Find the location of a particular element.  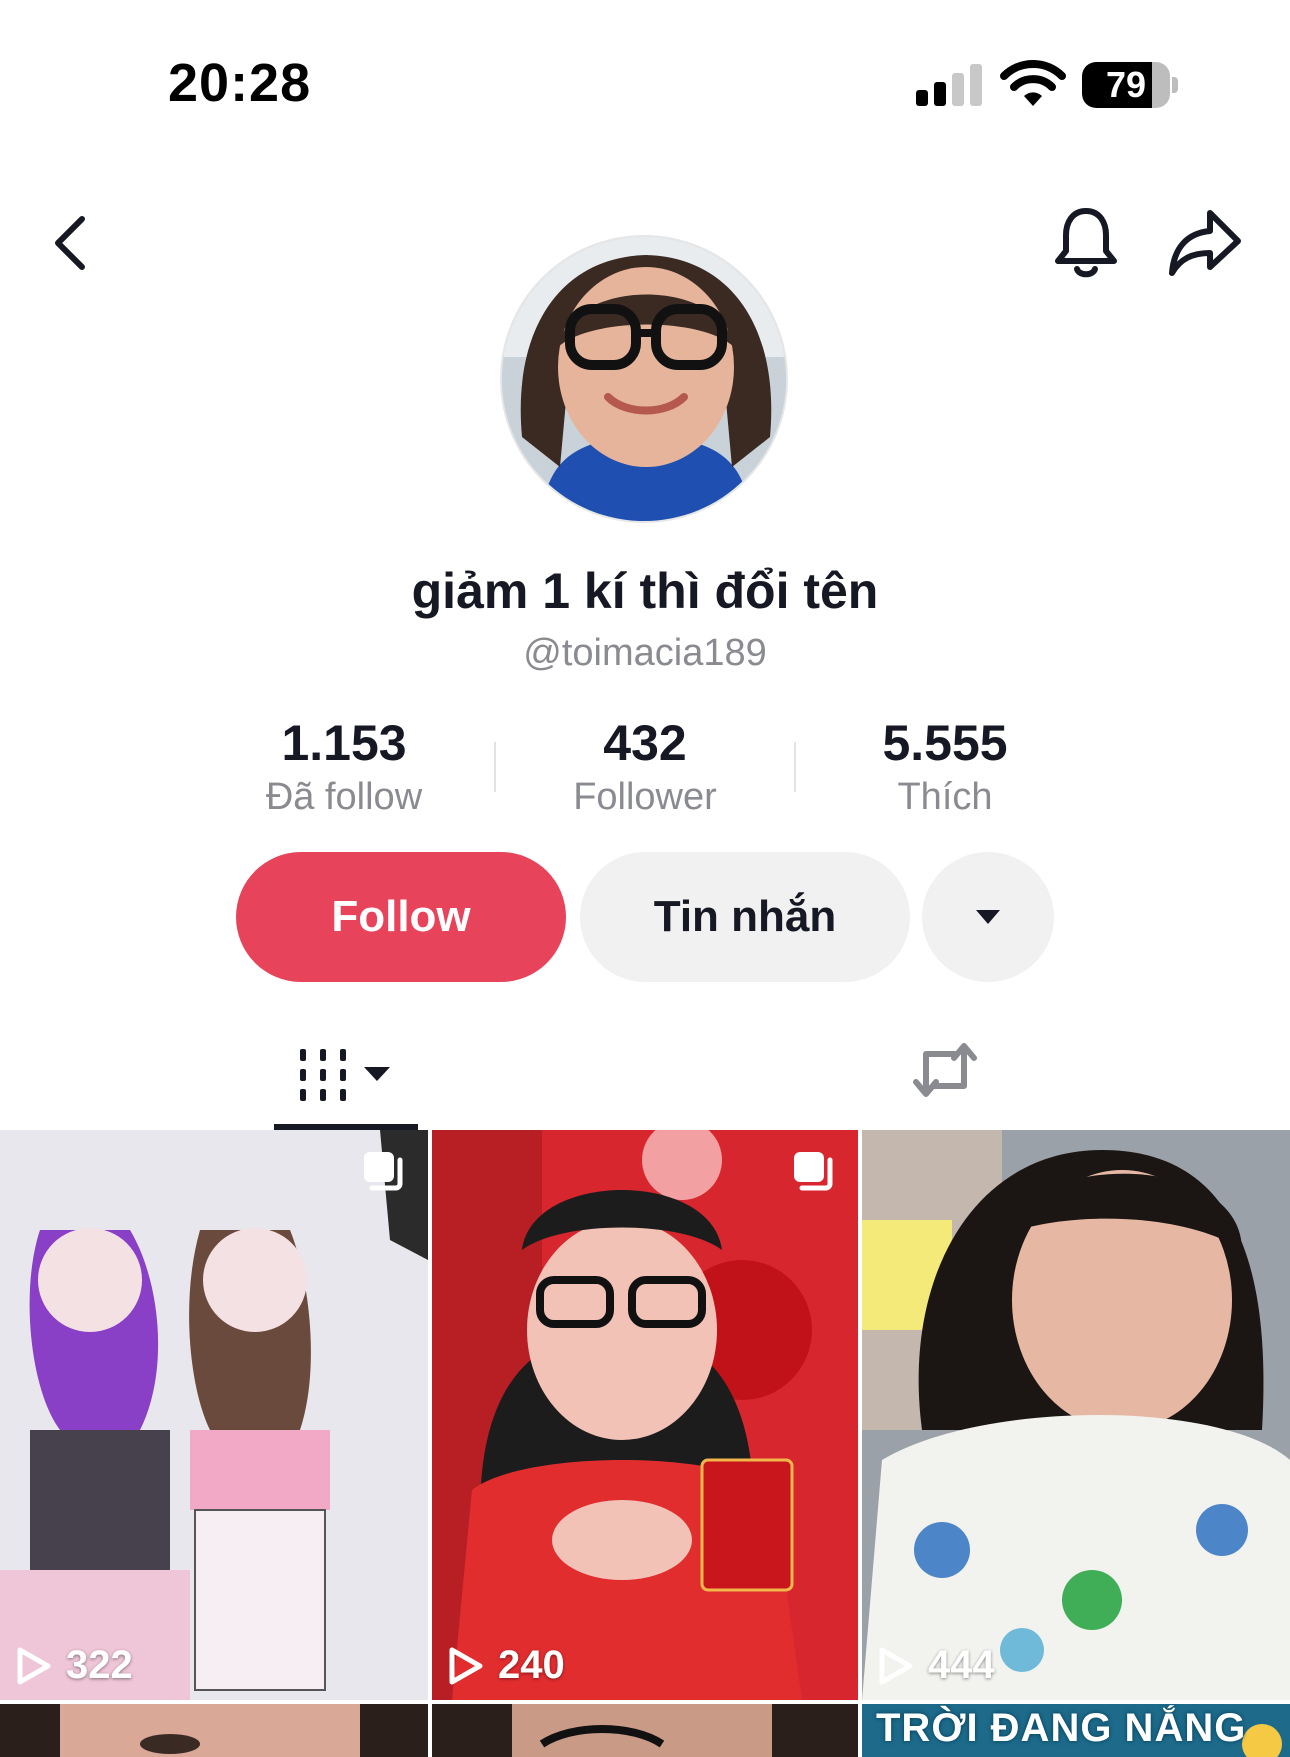

view-count: 444 is located at coordinates (936, 1665).